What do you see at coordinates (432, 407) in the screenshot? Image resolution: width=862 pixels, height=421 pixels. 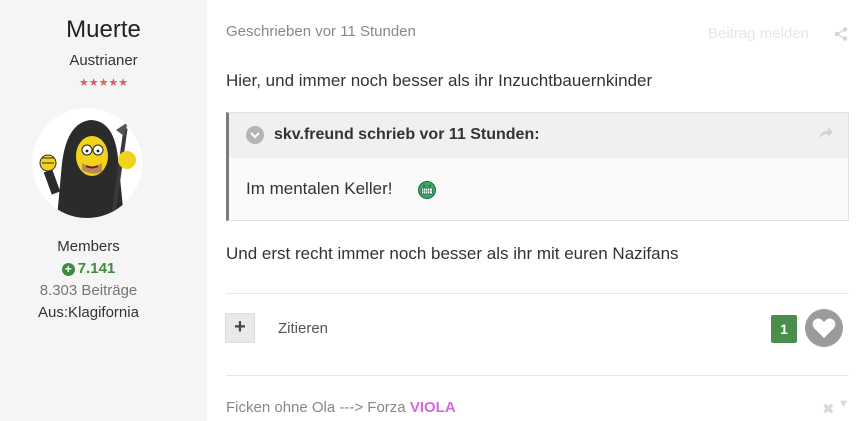 I see `signature-highlight: VIOLA` at bounding box center [432, 407].